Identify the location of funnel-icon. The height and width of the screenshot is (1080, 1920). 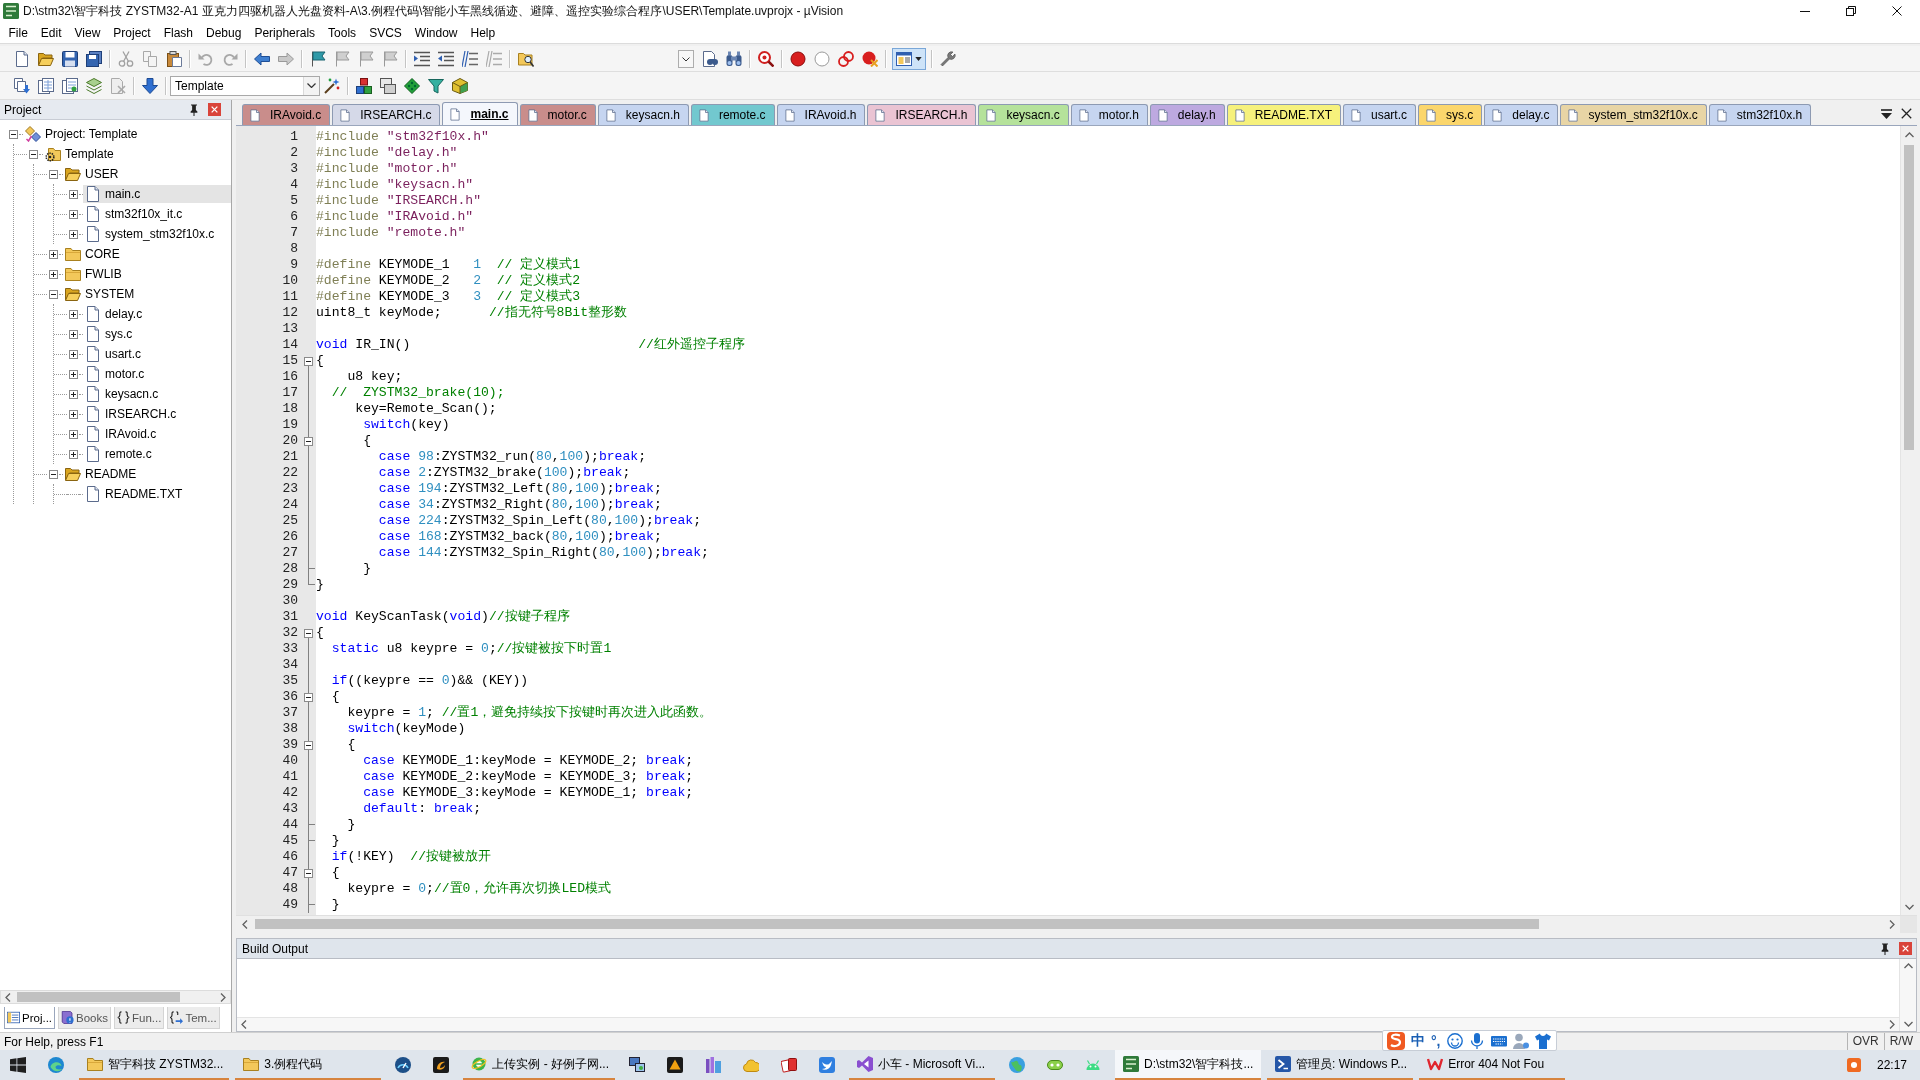
(436, 85).